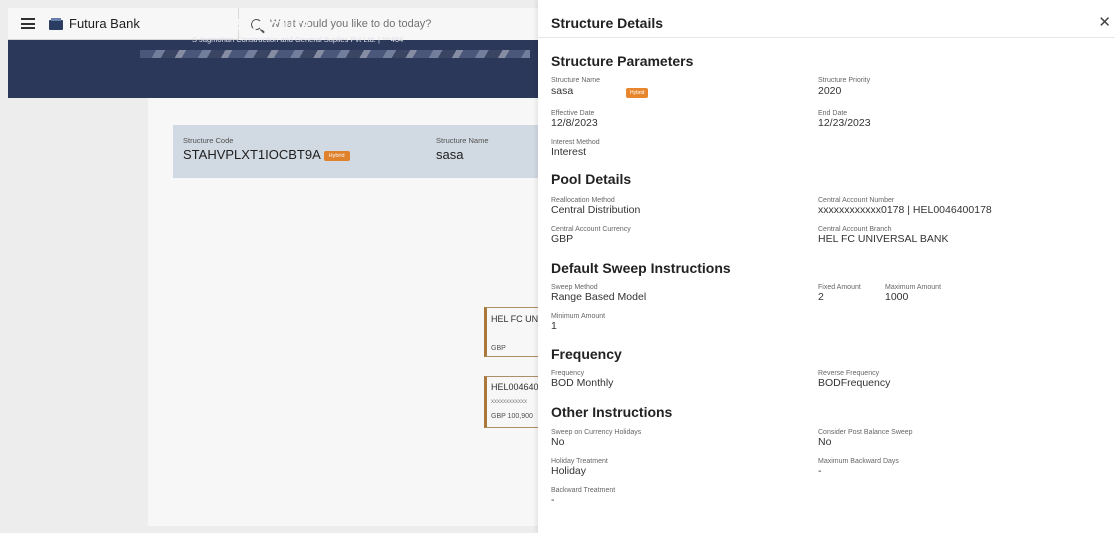 Image resolution: width=1115 pixels, height=533 pixels. Describe the element at coordinates (251, 24) in the screenshot. I see `page-title: View Structure` at that location.